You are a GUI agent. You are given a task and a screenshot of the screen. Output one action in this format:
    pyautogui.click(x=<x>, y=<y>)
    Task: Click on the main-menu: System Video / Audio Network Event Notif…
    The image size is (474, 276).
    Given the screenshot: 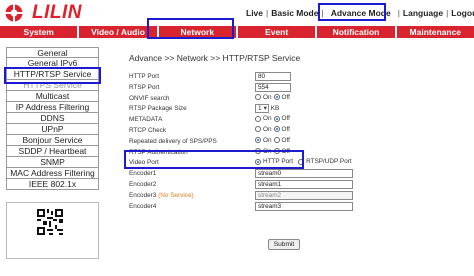 What is the action you would take?
    pyautogui.click(x=237, y=32)
    